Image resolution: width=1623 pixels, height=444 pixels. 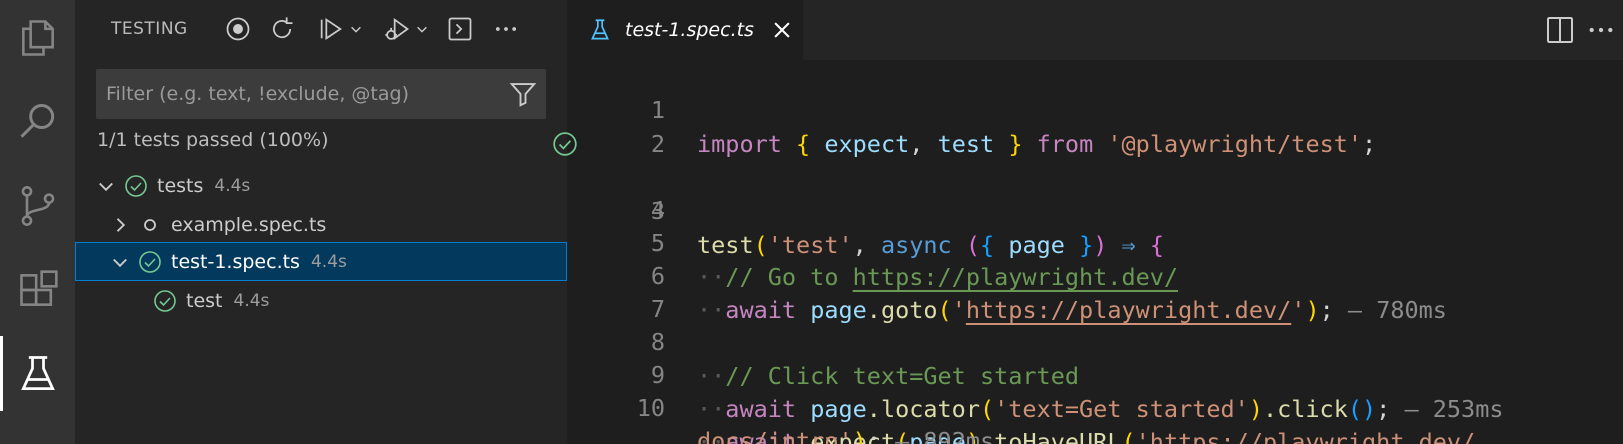 What do you see at coordinates (180, 185) in the screenshot?
I see `tree-item-label: tests` at bounding box center [180, 185].